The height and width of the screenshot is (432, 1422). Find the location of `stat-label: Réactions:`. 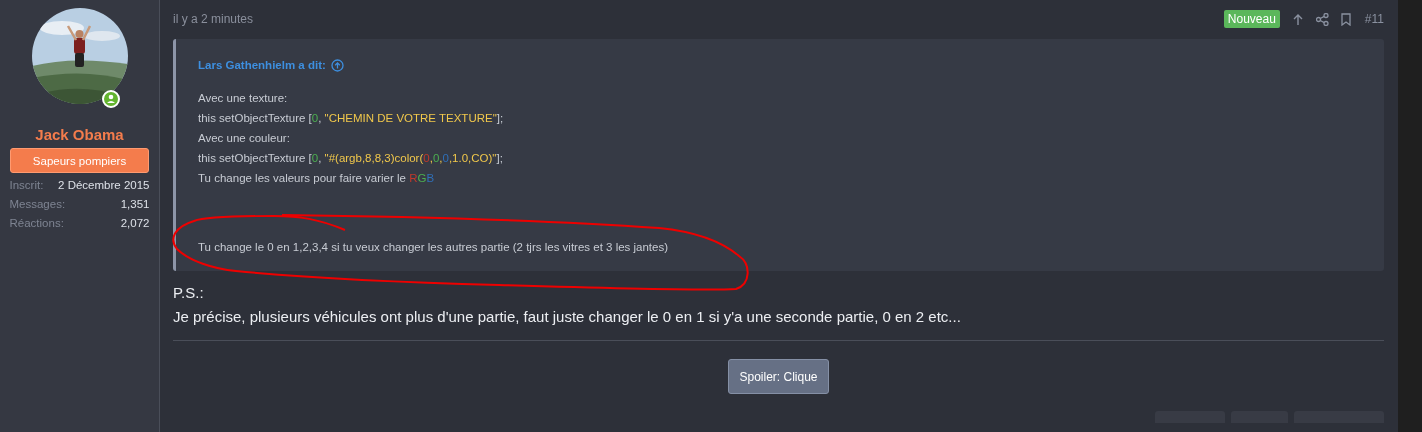

stat-label: Réactions: is located at coordinates (36, 223).